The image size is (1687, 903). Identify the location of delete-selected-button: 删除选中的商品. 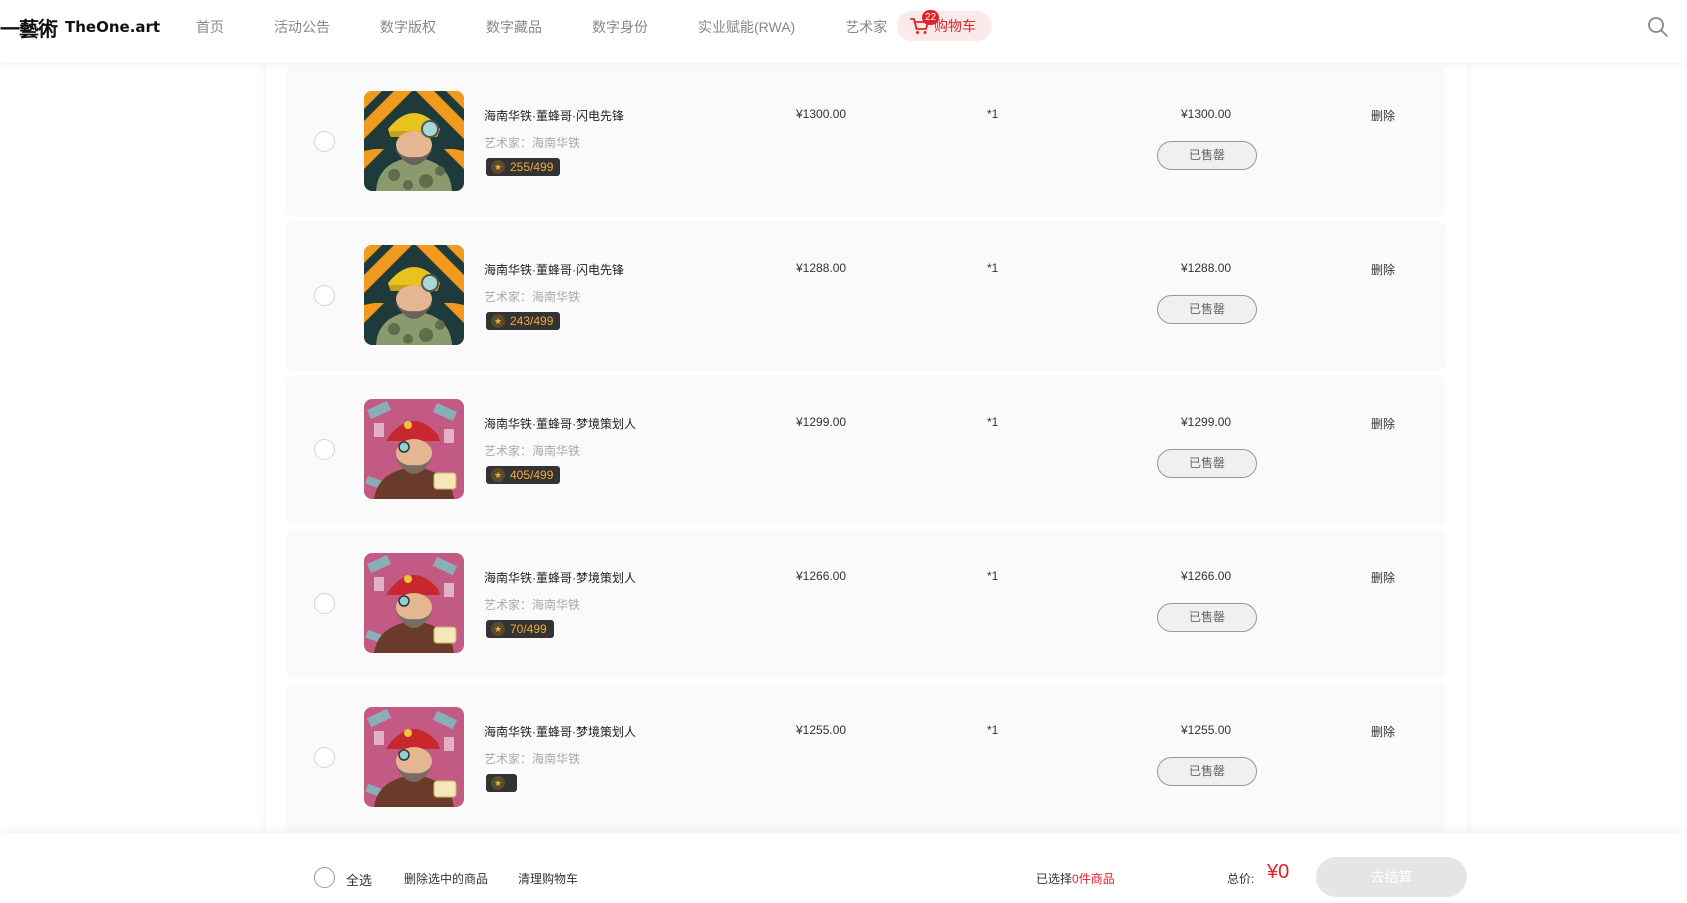
(446, 878).